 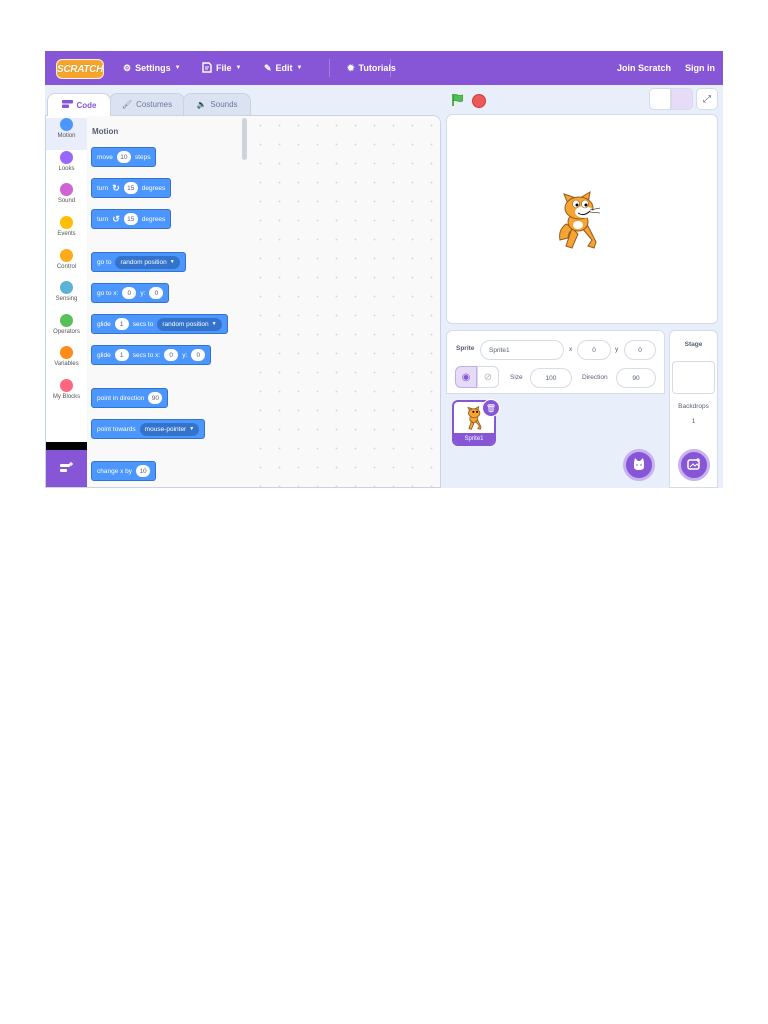 I want to click on edit-menu: ✎ Edit ▼, so click(x=283, y=68).